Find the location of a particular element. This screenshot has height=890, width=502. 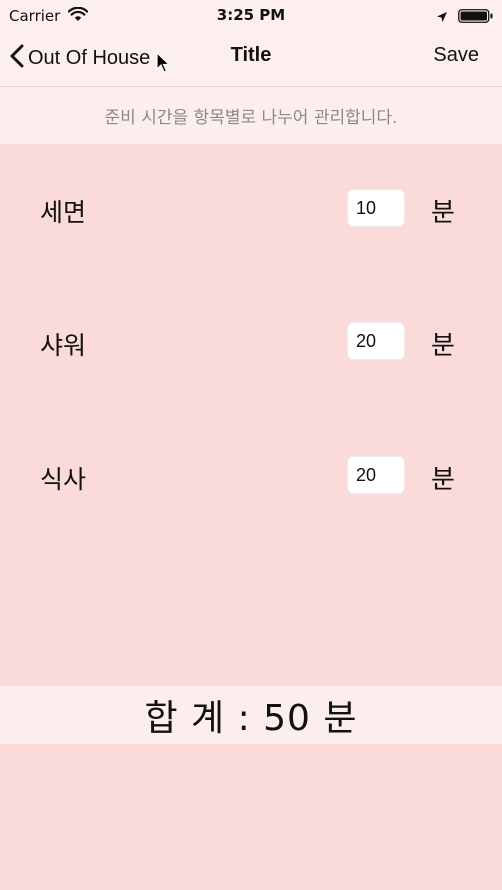

save-button: Save is located at coordinates (456, 55).